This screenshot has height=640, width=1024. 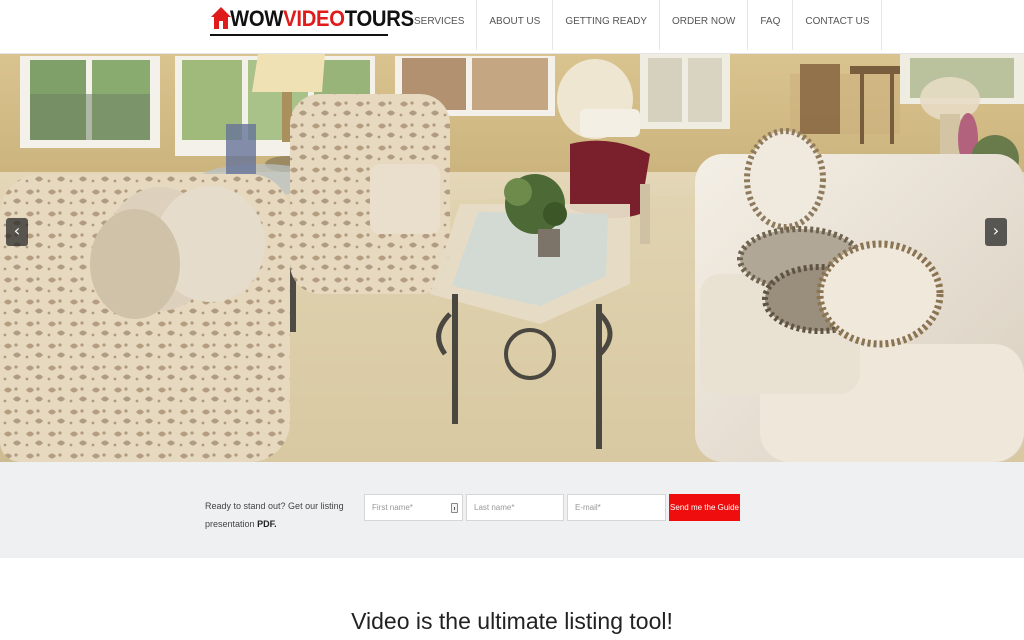 I want to click on last-name-field: Last name*, so click(x=515, y=507).